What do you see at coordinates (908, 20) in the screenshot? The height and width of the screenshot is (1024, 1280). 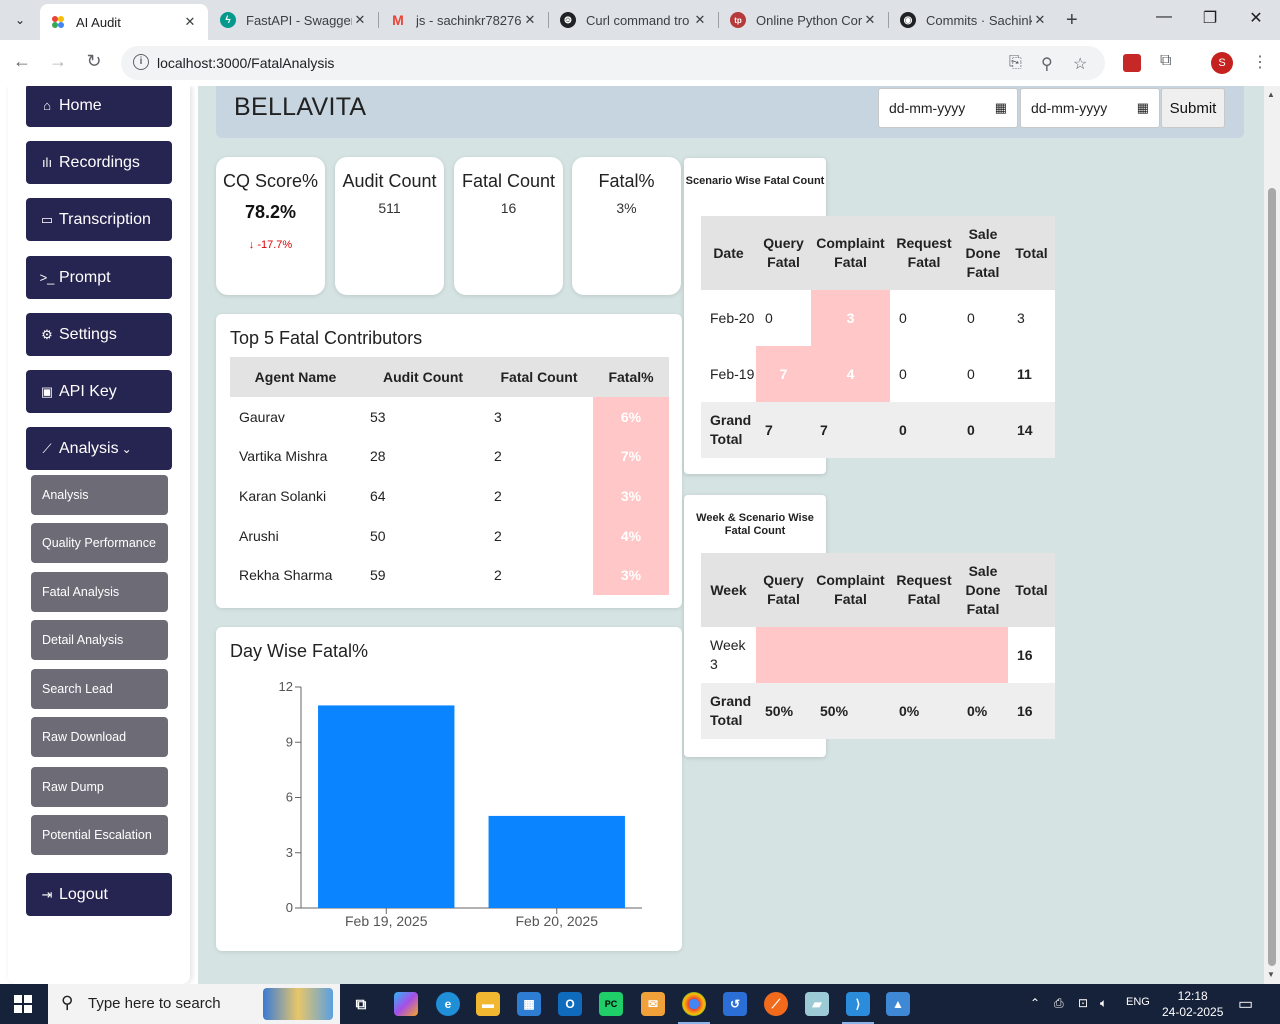 I see `github-favicon: ◉` at bounding box center [908, 20].